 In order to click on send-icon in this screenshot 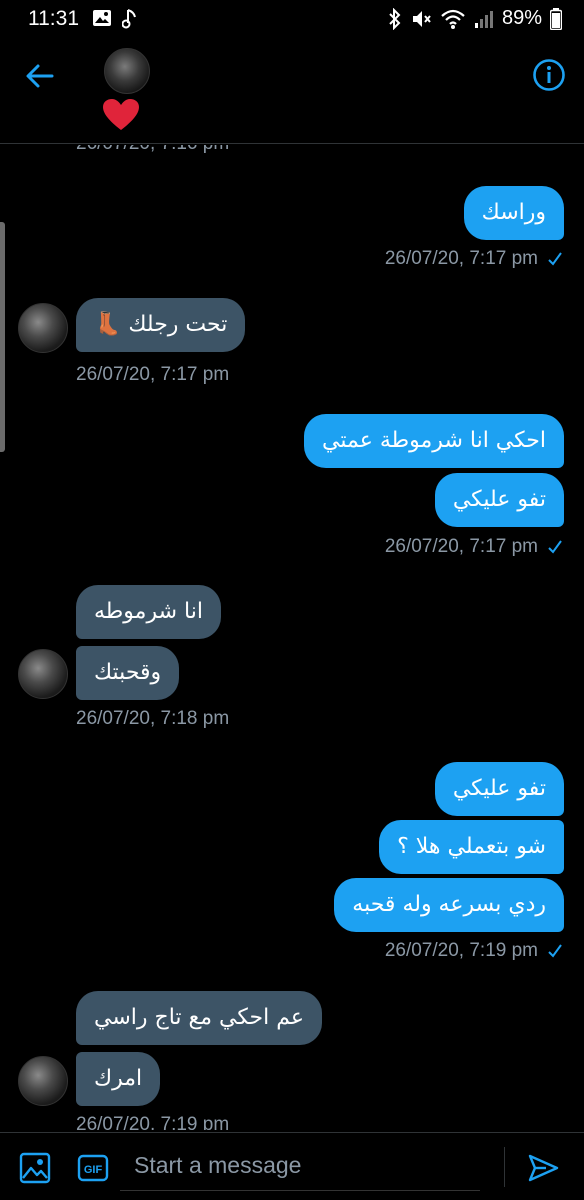, I will do `click(543, 1168)`.